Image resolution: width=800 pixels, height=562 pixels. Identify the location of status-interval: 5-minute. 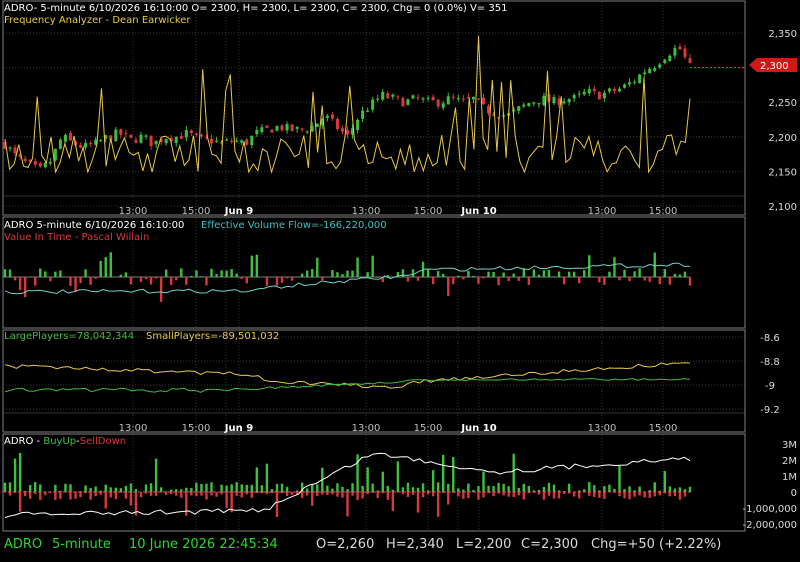
(81, 544).